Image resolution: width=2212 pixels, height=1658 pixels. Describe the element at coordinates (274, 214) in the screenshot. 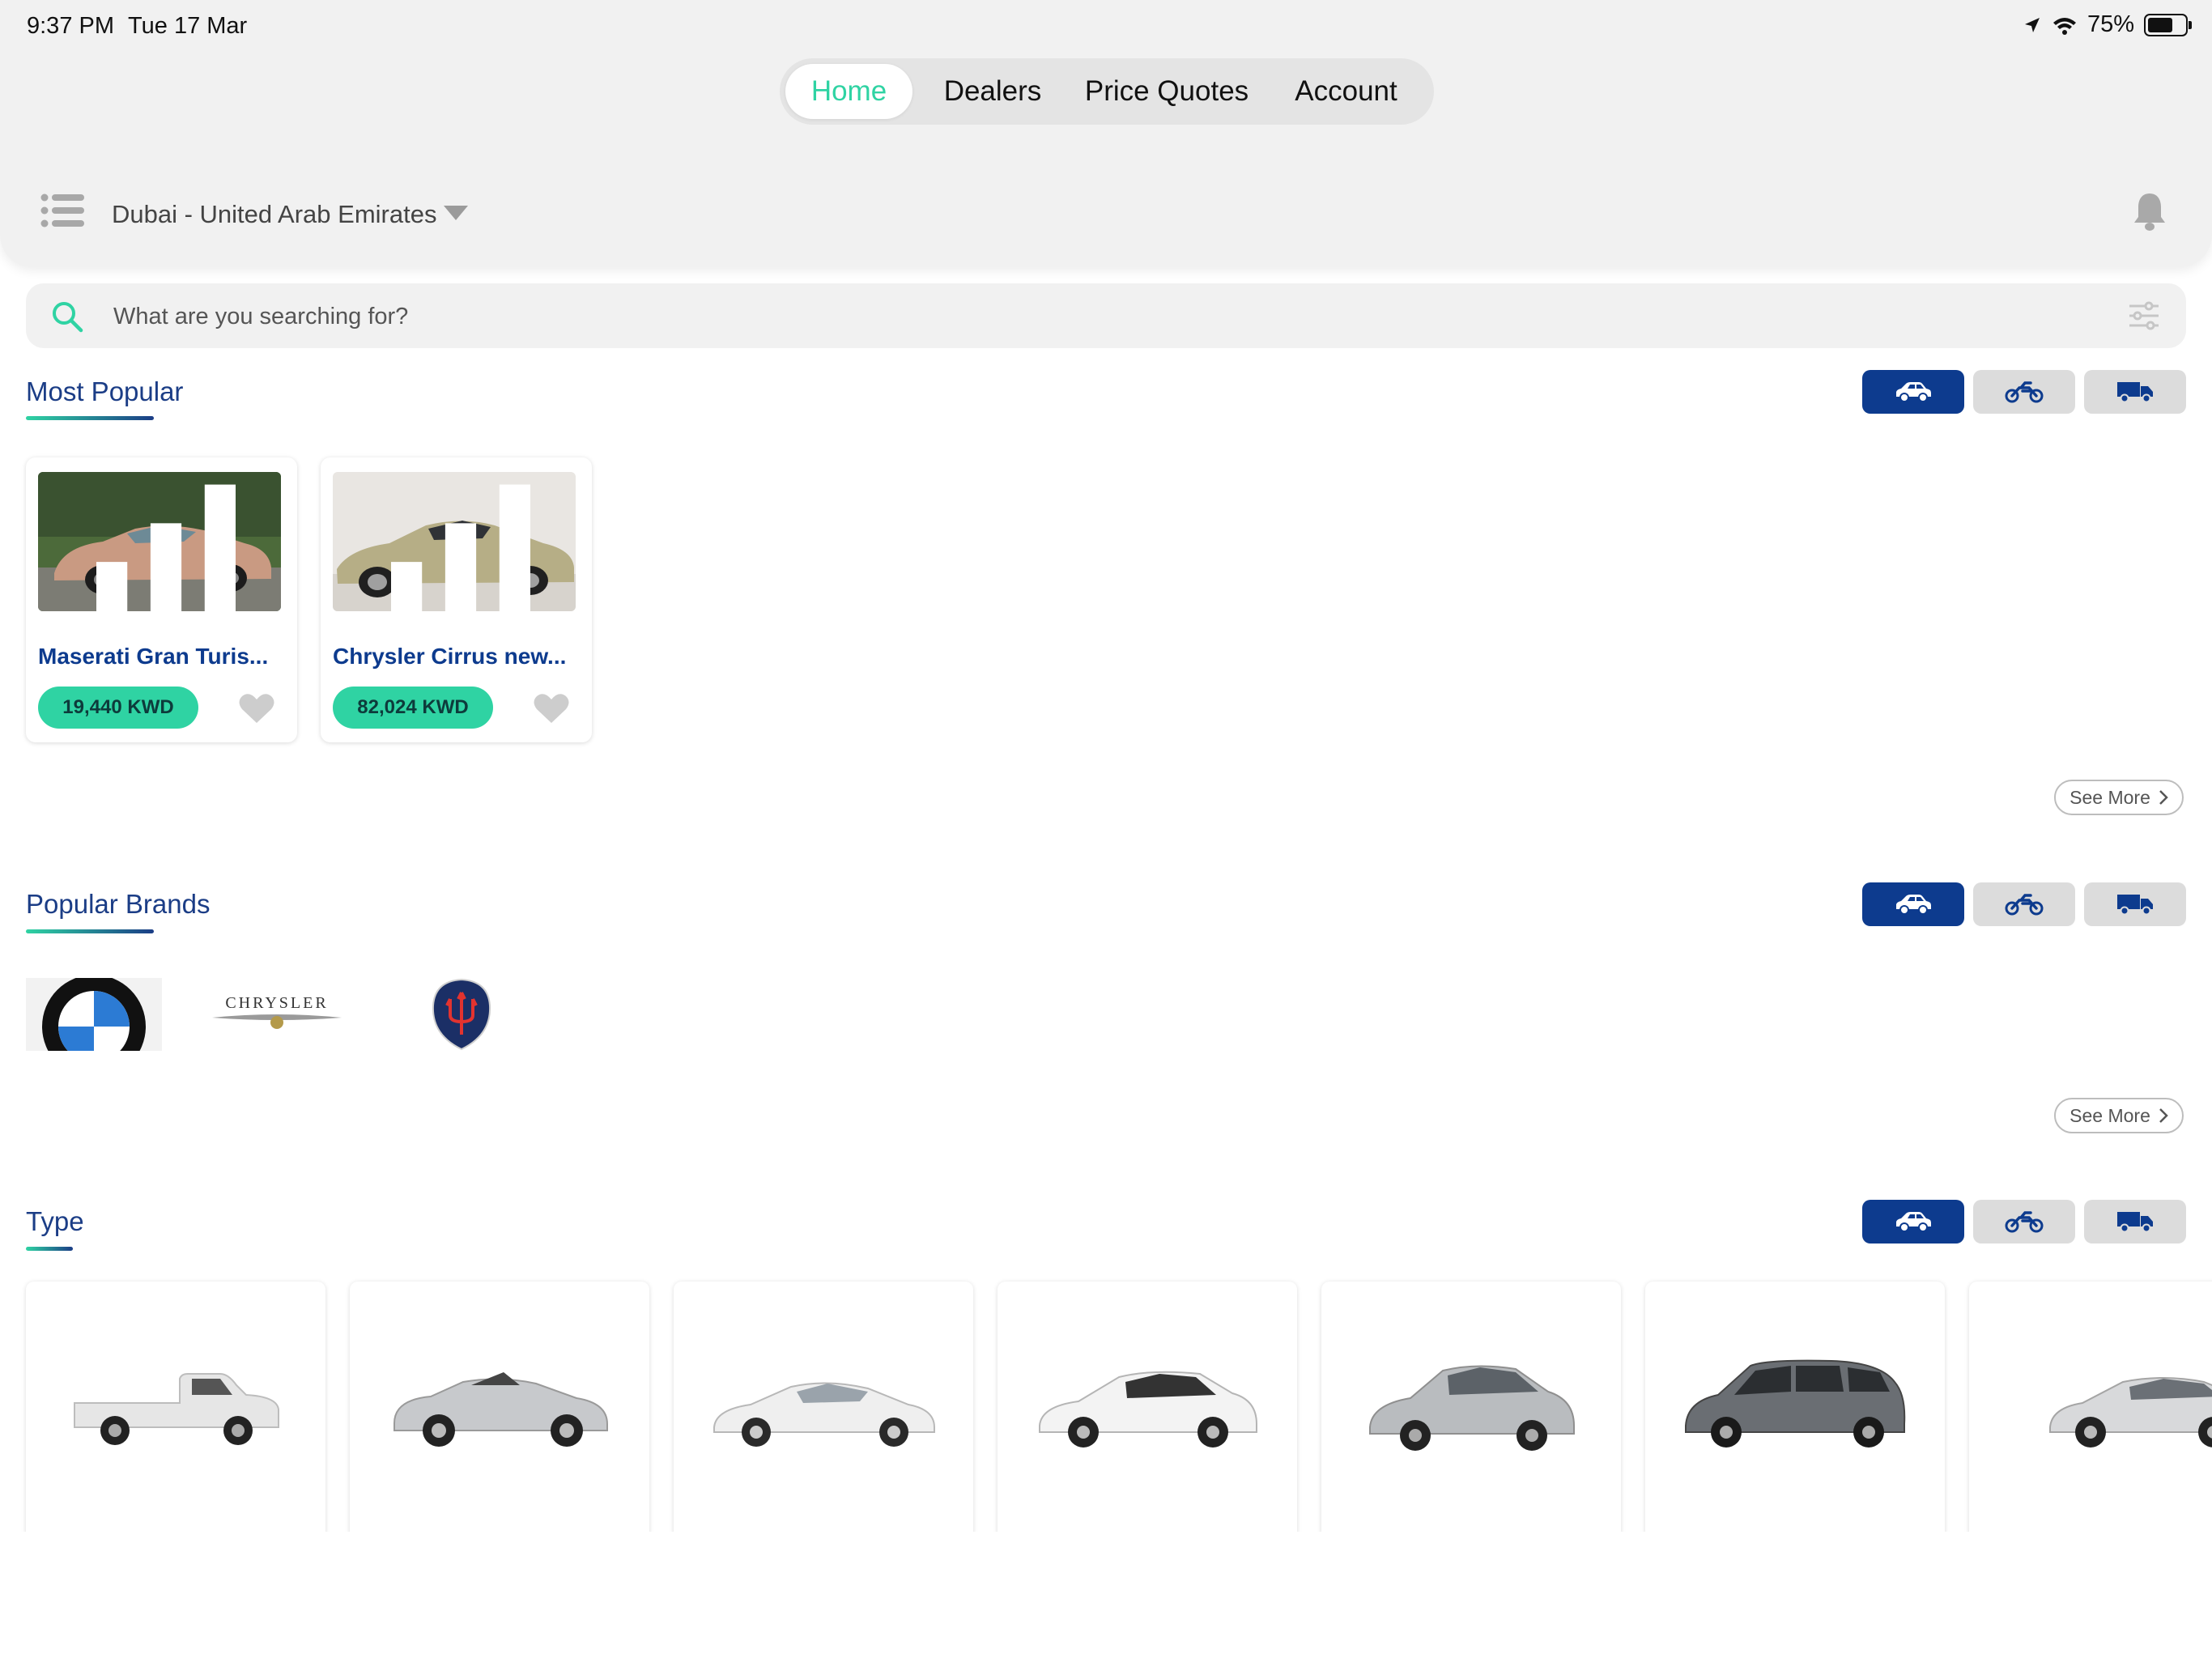

I see `location-selector: Dubai - United Arab Emirates` at that location.